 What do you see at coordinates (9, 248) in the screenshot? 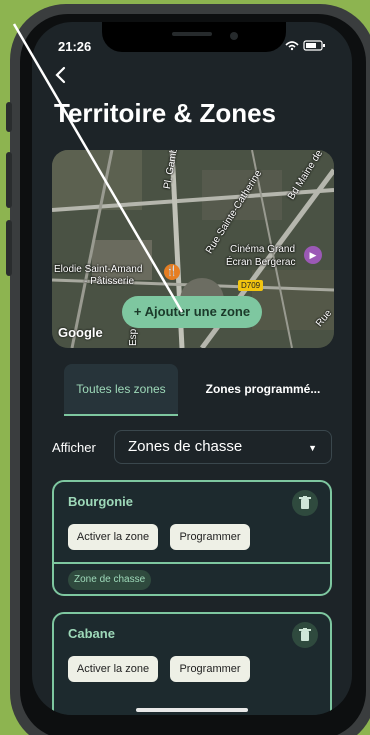
I see `volume-down-button` at bounding box center [9, 248].